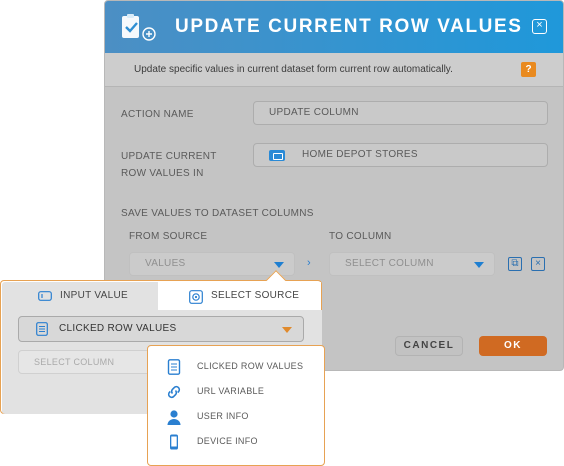 This screenshot has width=564, height=466. What do you see at coordinates (196, 297) in the screenshot?
I see `target-source-icon` at bounding box center [196, 297].